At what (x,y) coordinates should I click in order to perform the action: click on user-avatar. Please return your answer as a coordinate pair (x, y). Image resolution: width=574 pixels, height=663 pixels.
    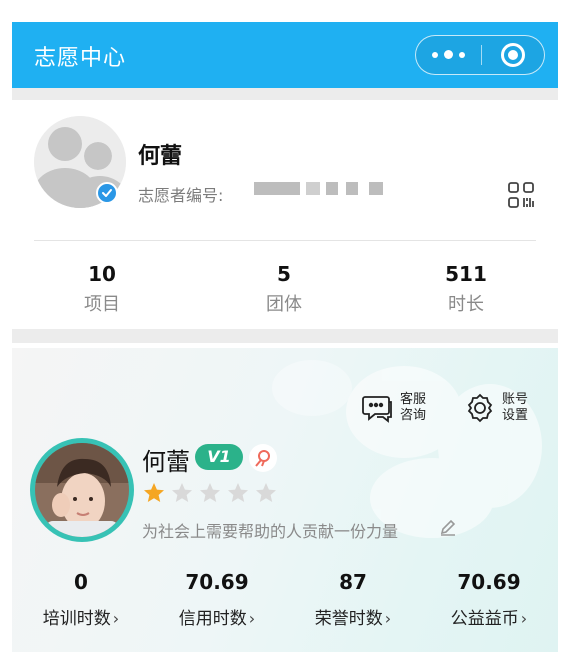
    Looking at the image, I should click on (82, 490).